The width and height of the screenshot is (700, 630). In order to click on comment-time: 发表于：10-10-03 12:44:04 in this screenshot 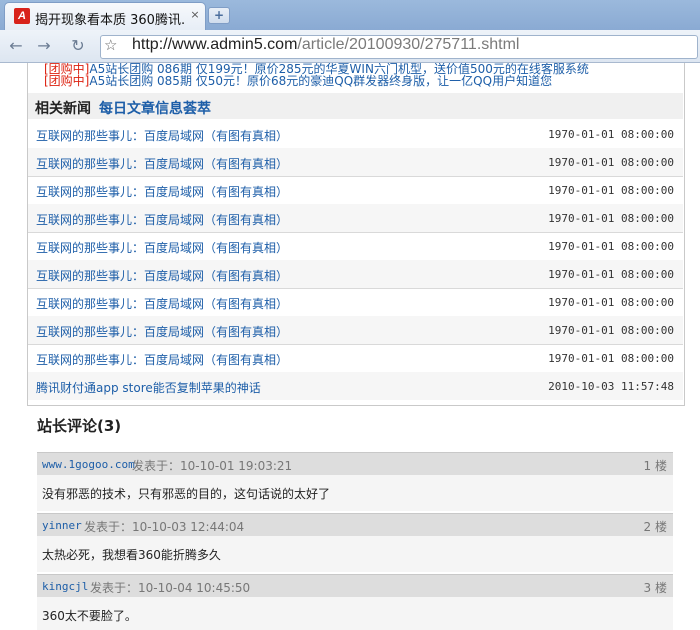, I will do `click(164, 527)`.